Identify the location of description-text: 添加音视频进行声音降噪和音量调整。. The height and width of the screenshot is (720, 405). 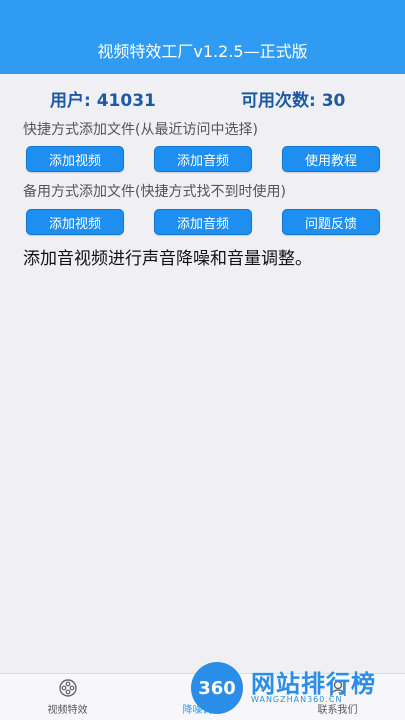
(167, 259).